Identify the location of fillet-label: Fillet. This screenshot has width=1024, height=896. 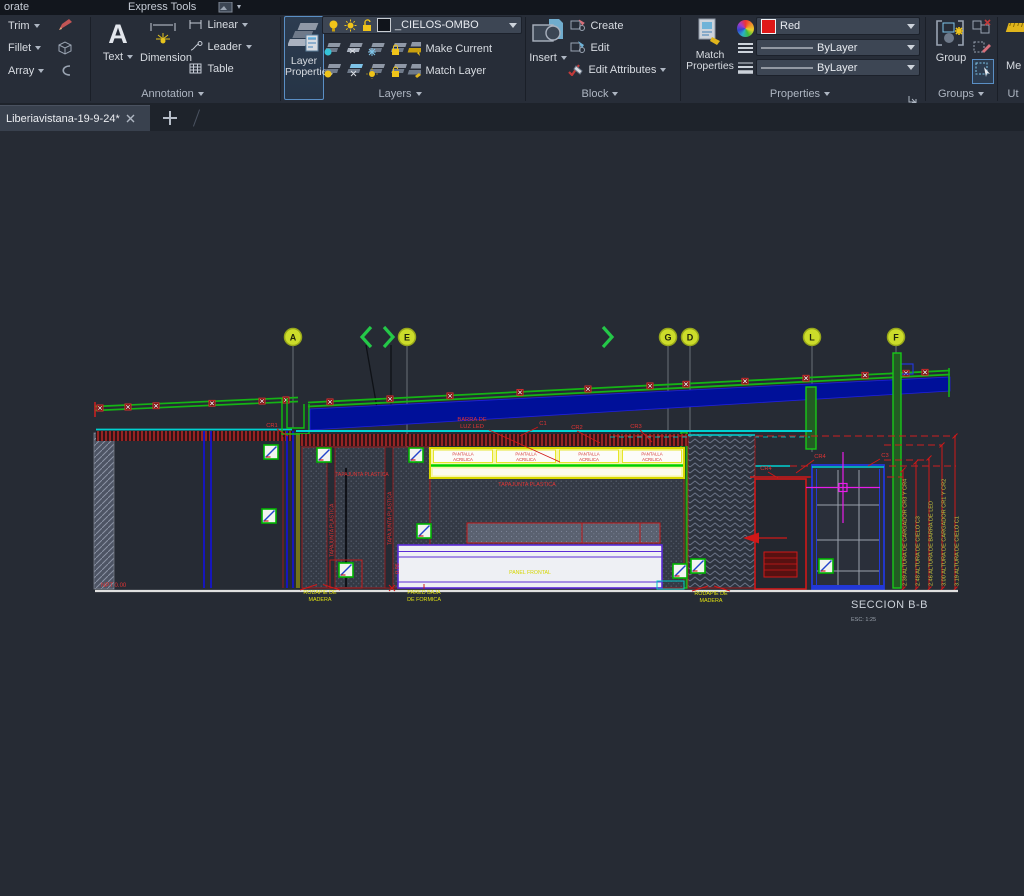
(20, 48).